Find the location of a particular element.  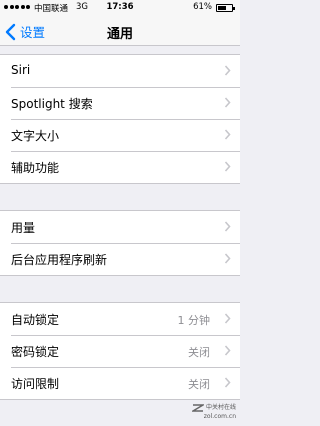

row-label: Siri is located at coordinates (21, 70).